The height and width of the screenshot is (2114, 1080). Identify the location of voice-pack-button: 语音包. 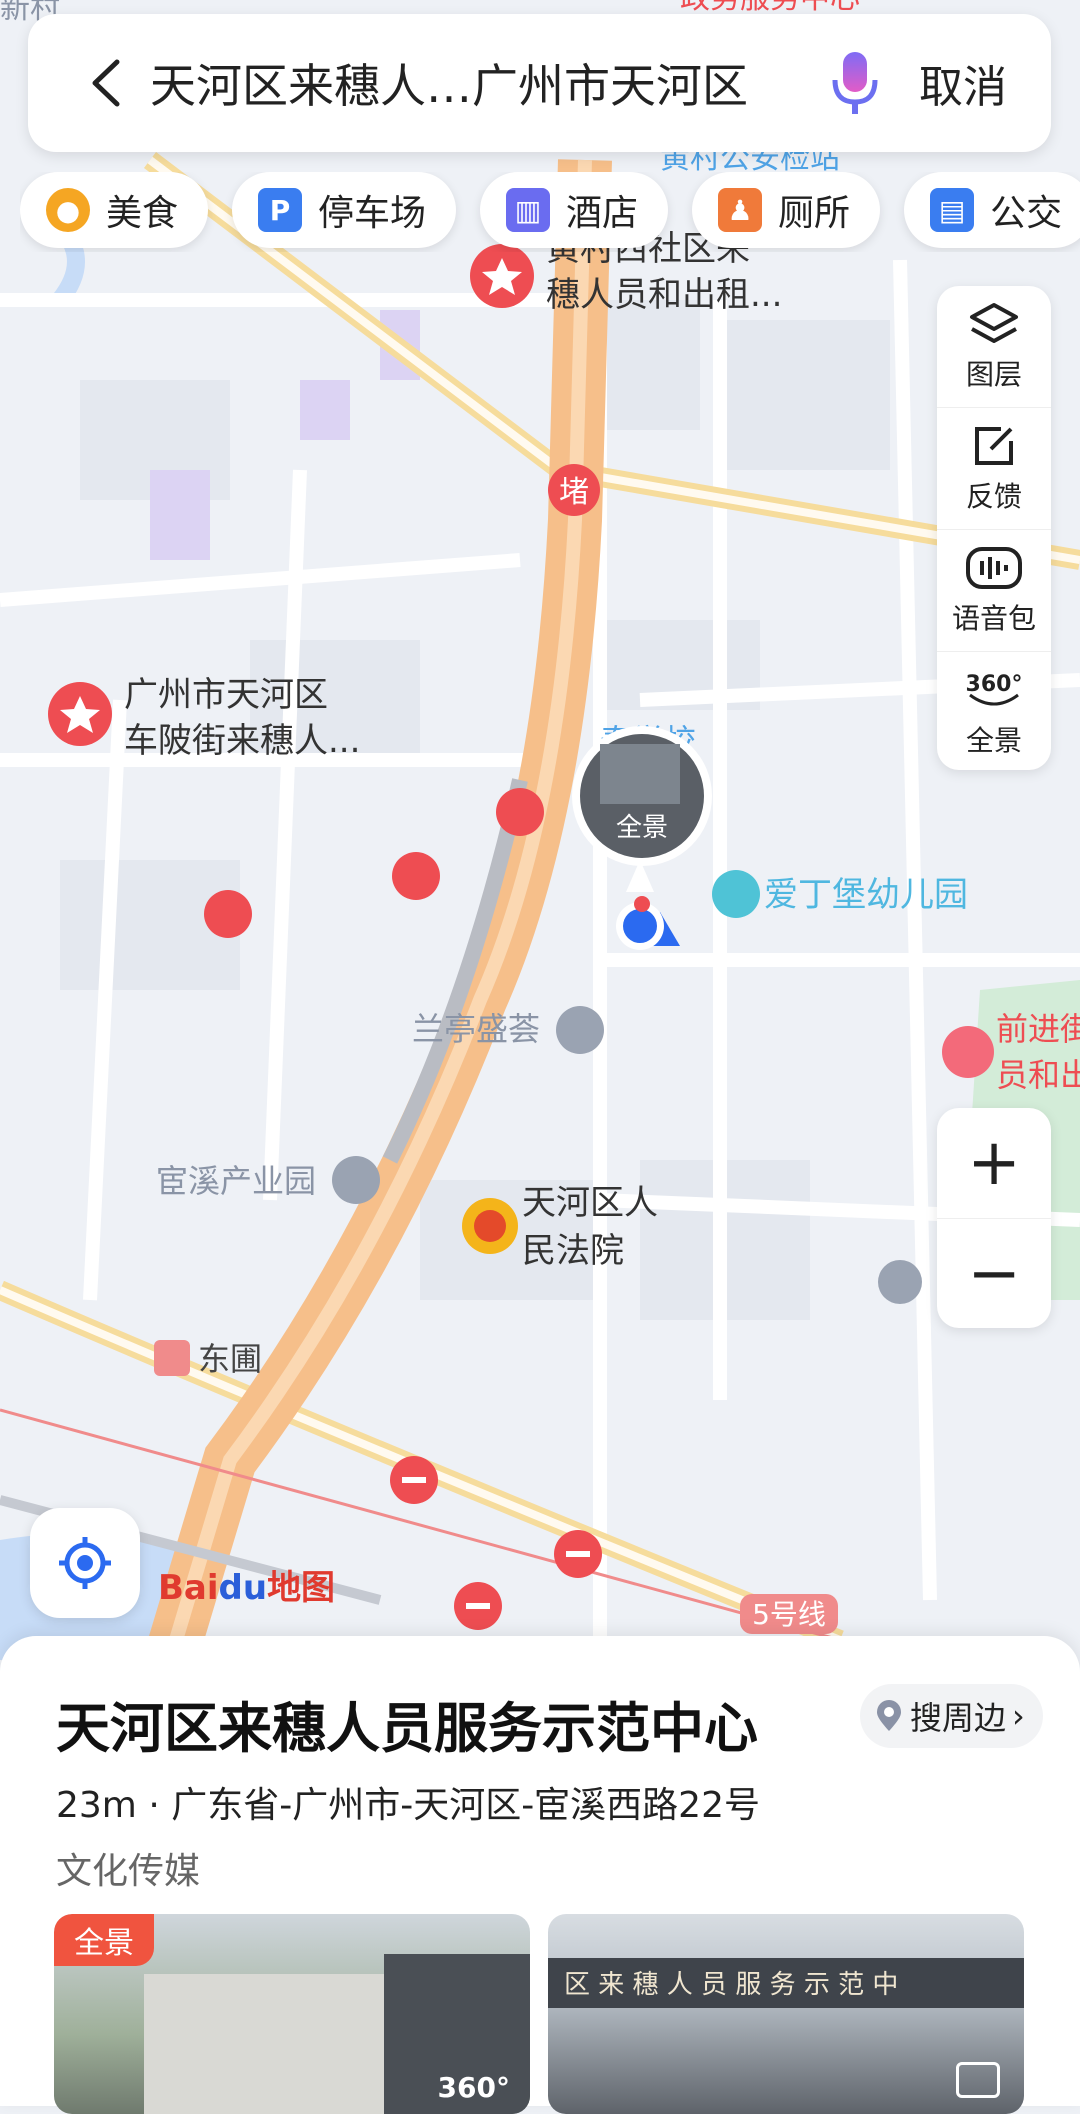
(994, 590).